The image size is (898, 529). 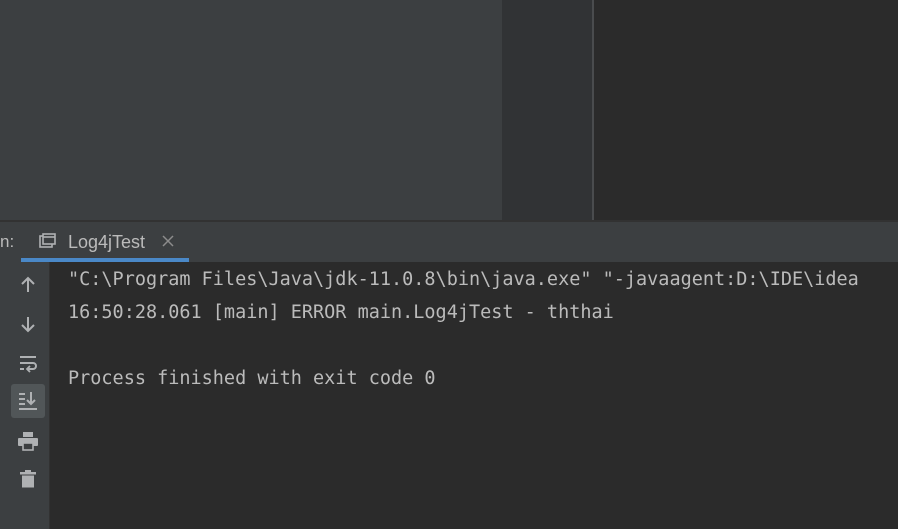 I want to click on down-arrow-button, so click(x=28, y=324).